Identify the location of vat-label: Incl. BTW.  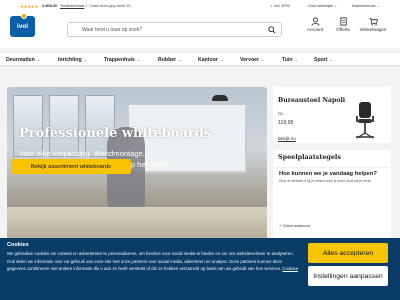
(282, 6).